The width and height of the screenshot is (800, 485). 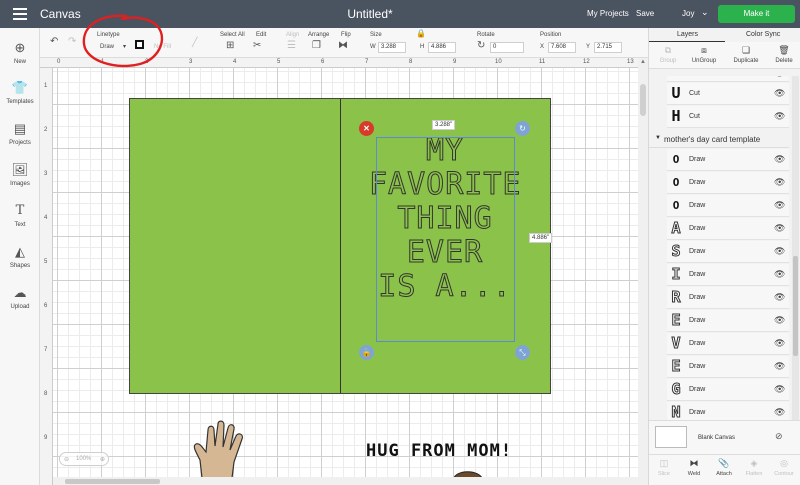 What do you see at coordinates (562, 47) in the screenshot?
I see `position-x-input: 7.608` at bounding box center [562, 47].